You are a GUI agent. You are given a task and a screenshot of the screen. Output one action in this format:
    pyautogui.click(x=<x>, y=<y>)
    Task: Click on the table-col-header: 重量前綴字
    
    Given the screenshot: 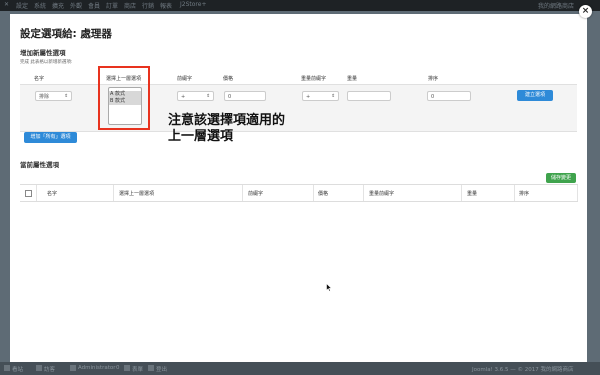 What is the action you would take?
    pyautogui.click(x=381, y=193)
    